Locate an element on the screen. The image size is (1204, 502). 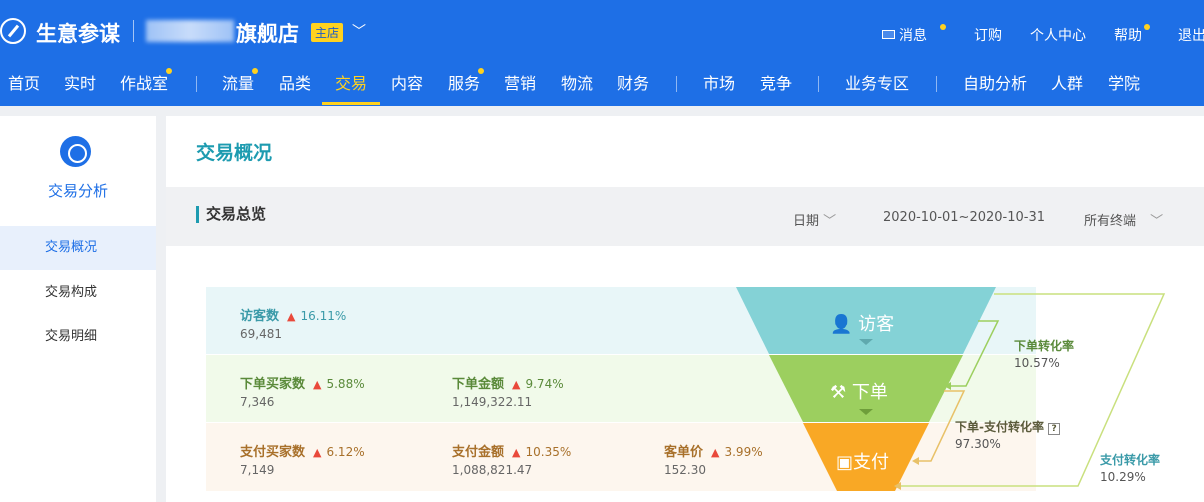
nav-service-dot is located at coordinates (481, 71).